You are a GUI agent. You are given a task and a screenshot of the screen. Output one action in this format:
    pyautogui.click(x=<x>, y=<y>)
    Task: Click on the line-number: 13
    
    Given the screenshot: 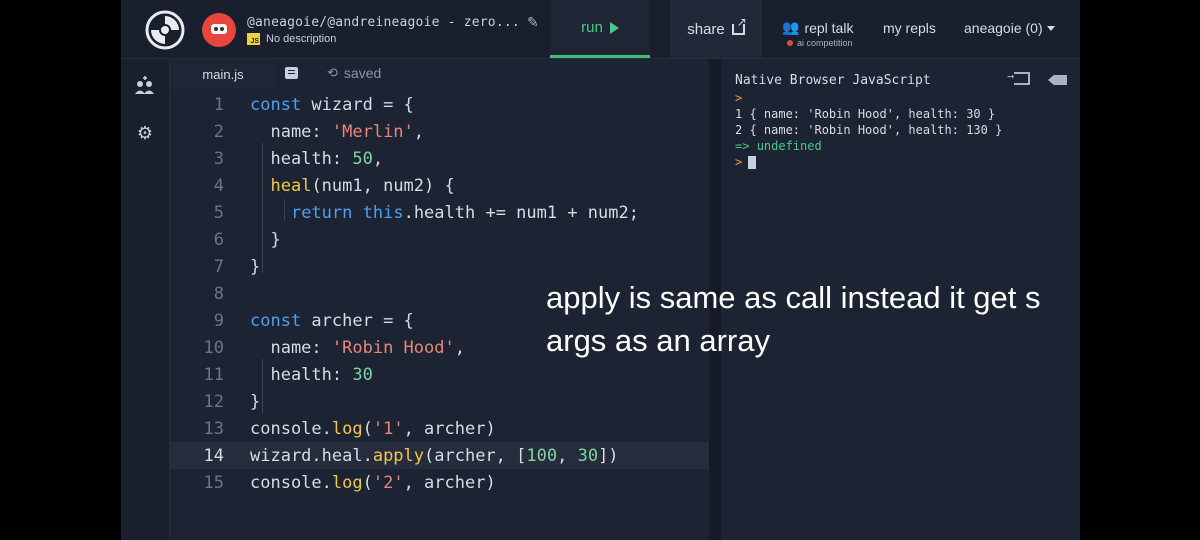 What is the action you would take?
    pyautogui.click(x=213, y=428)
    